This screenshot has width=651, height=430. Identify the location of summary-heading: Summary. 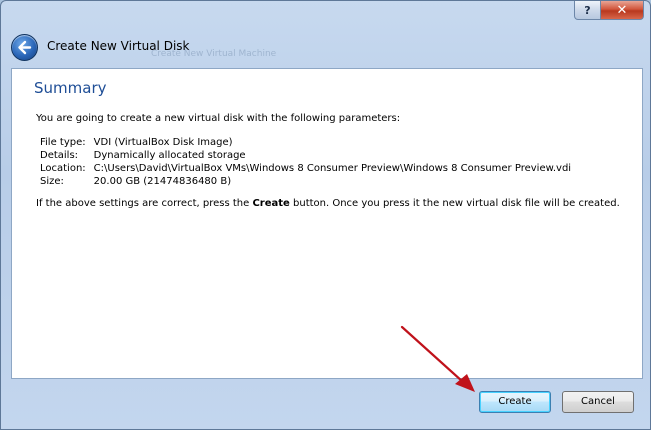
(70, 88).